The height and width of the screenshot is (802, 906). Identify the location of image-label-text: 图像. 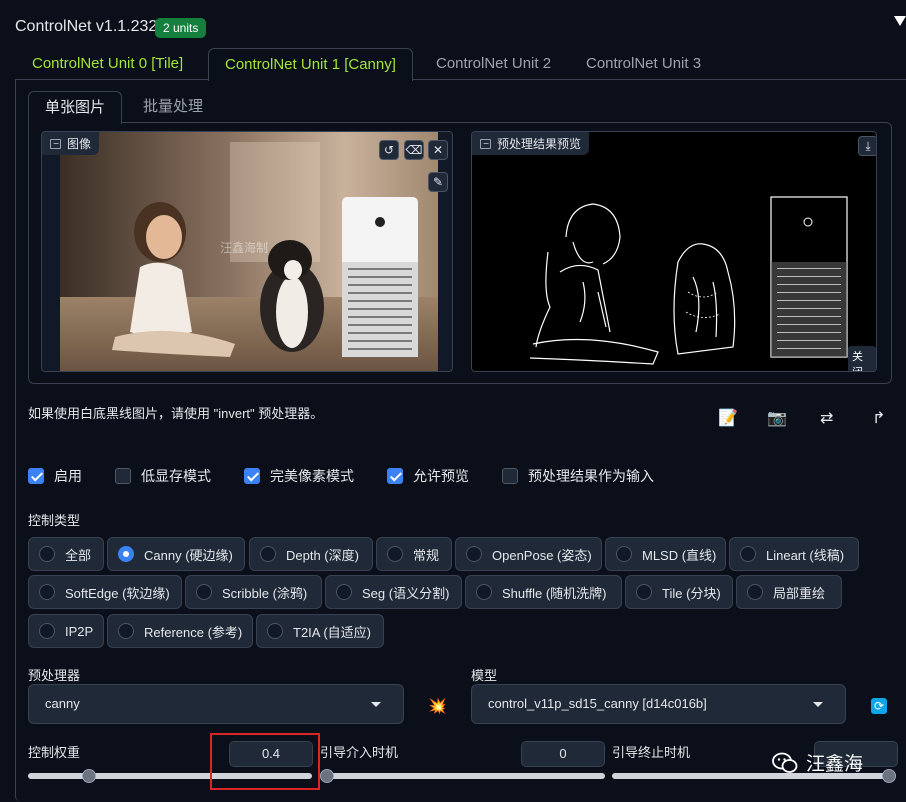
(79, 144).